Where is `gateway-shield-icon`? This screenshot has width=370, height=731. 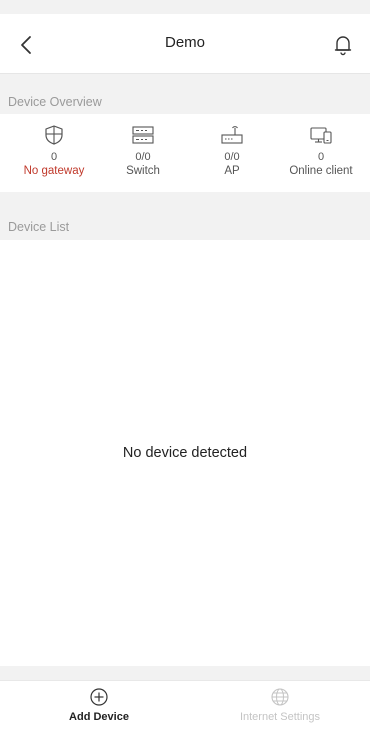 gateway-shield-icon is located at coordinates (54, 135).